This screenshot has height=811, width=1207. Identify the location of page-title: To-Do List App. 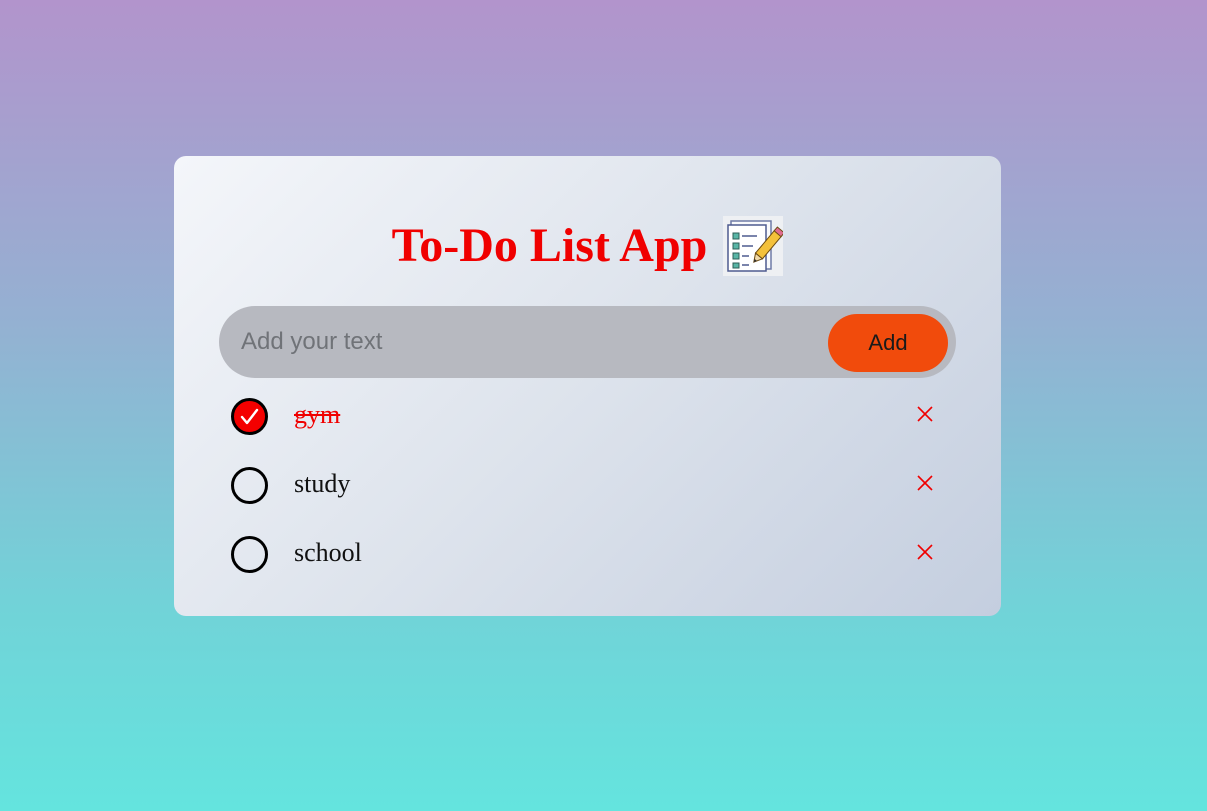
(549, 245).